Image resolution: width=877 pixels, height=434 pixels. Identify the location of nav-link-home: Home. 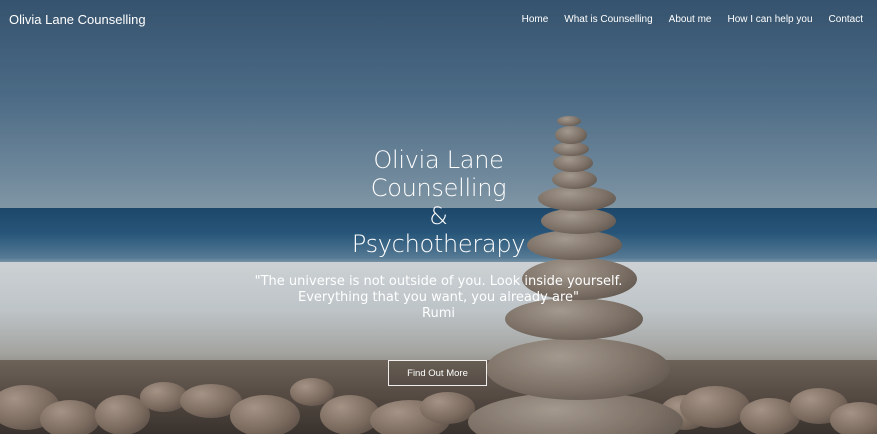
(535, 19).